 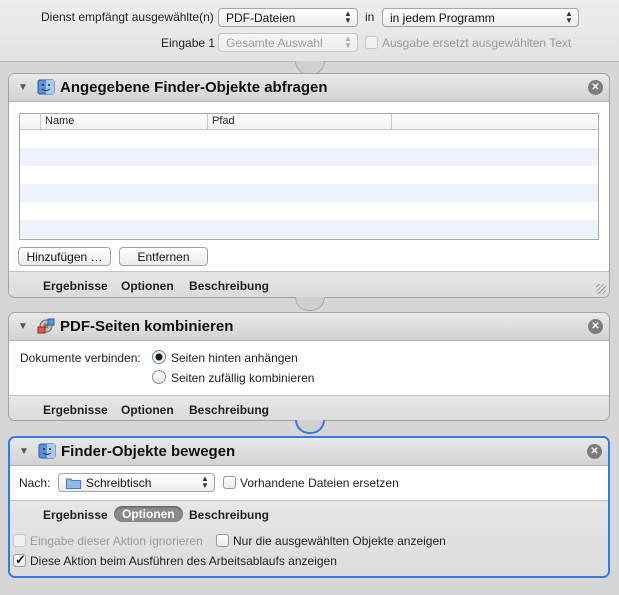 I want to click on action-title: Finder-Objekte bewegen, so click(x=148, y=451).